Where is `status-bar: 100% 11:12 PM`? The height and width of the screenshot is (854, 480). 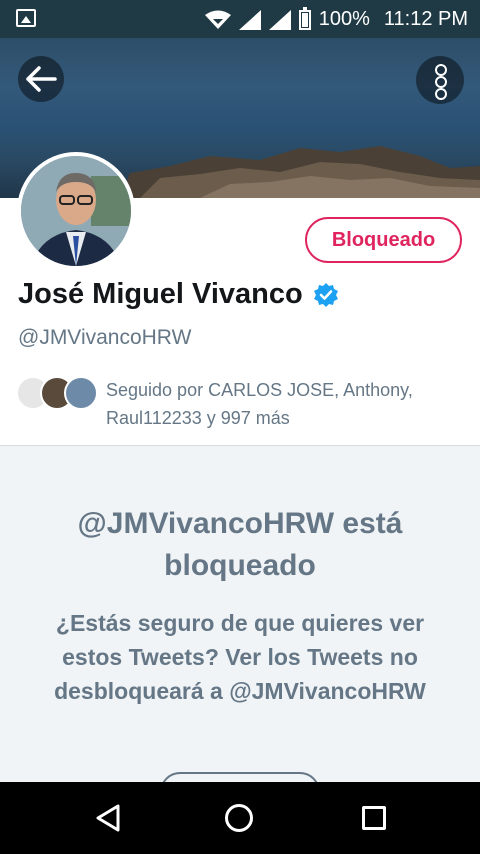 status-bar: 100% 11:12 PM is located at coordinates (240, 19).